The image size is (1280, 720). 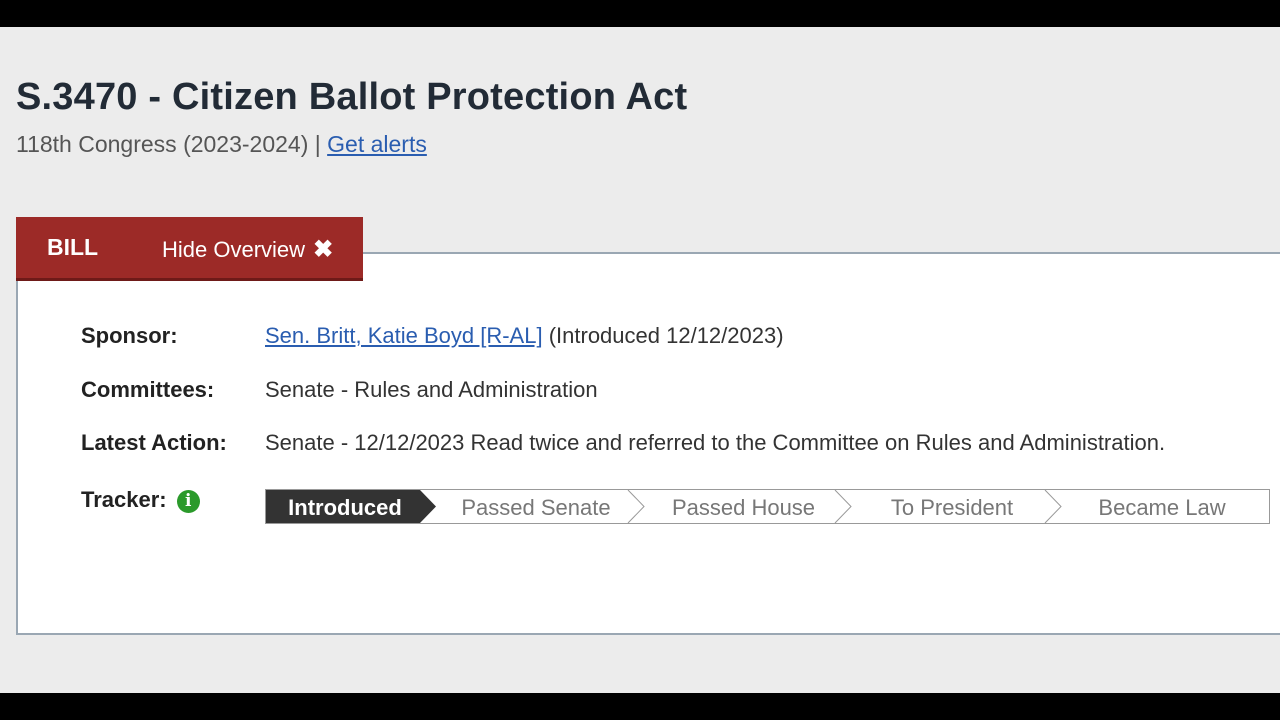 What do you see at coordinates (743, 507) in the screenshot?
I see `tracker-step-passed-house: Passed House` at bounding box center [743, 507].